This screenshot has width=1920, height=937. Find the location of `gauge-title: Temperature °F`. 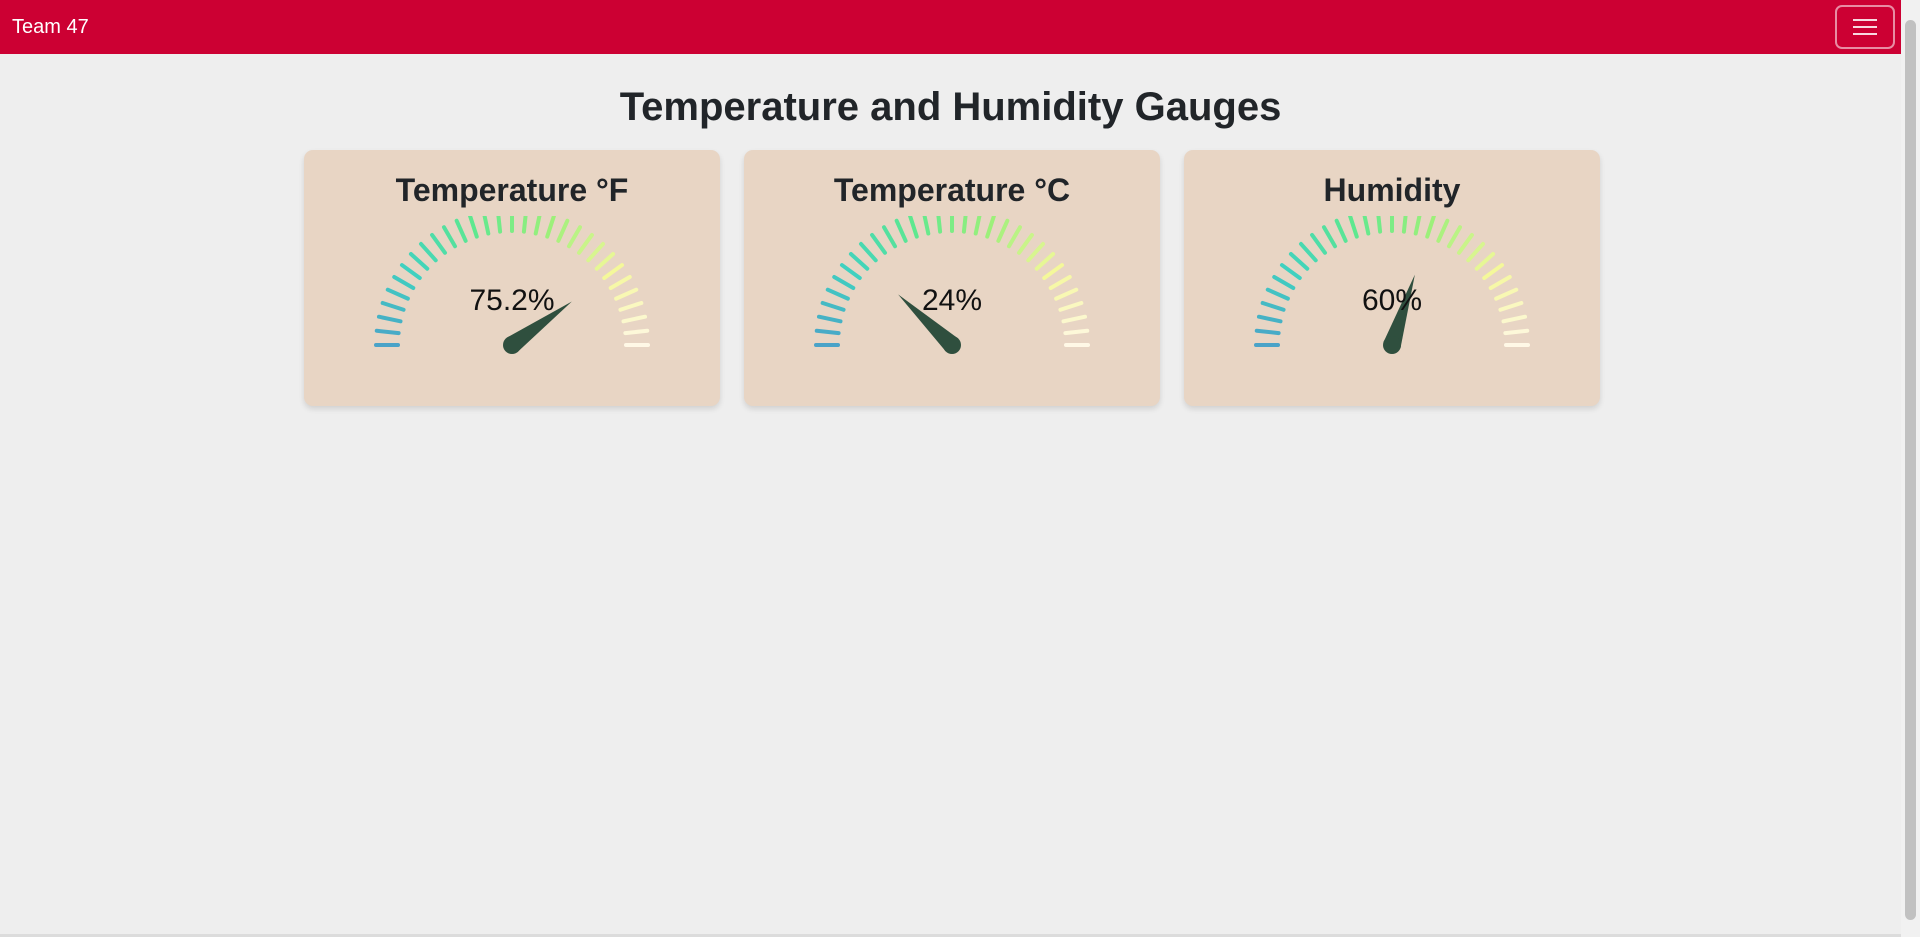

gauge-title: Temperature °F is located at coordinates (512, 190).